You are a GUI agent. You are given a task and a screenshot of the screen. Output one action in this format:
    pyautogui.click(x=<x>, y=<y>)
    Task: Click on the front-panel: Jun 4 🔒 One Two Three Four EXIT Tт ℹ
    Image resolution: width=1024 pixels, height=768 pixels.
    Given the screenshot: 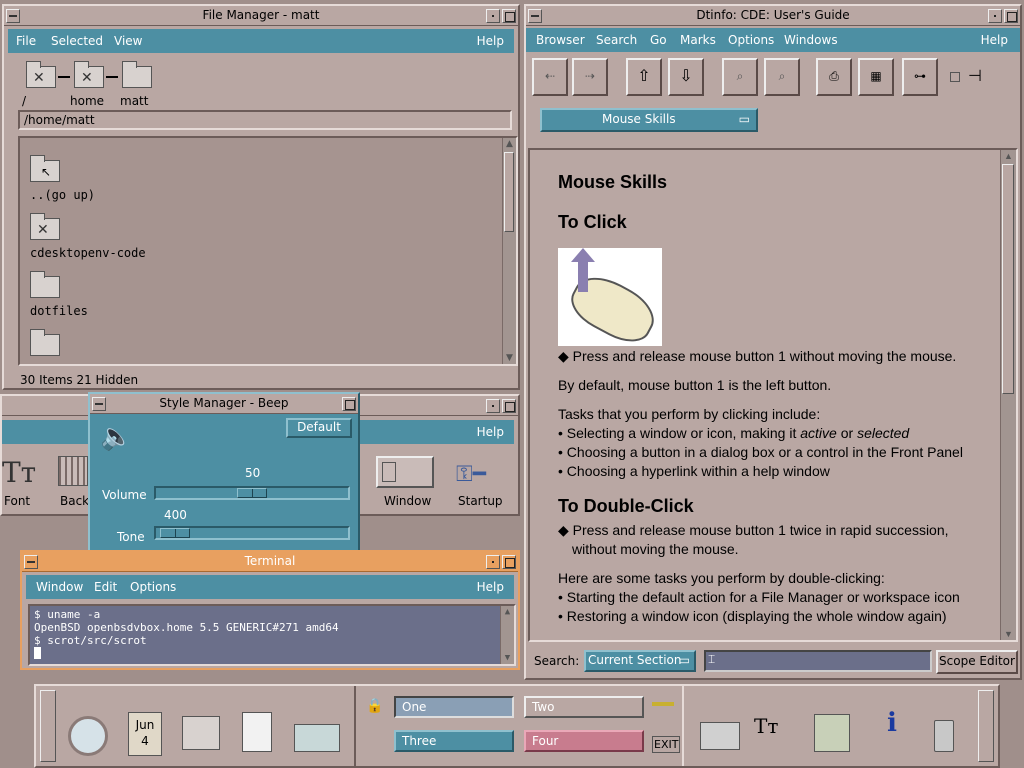 What is the action you would take?
    pyautogui.click(x=517, y=726)
    